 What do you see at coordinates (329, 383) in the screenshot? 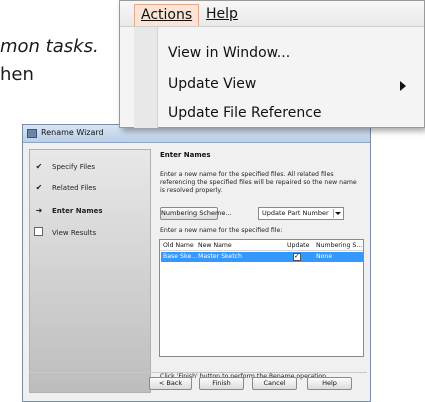
I see `help-button: Help` at bounding box center [329, 383].